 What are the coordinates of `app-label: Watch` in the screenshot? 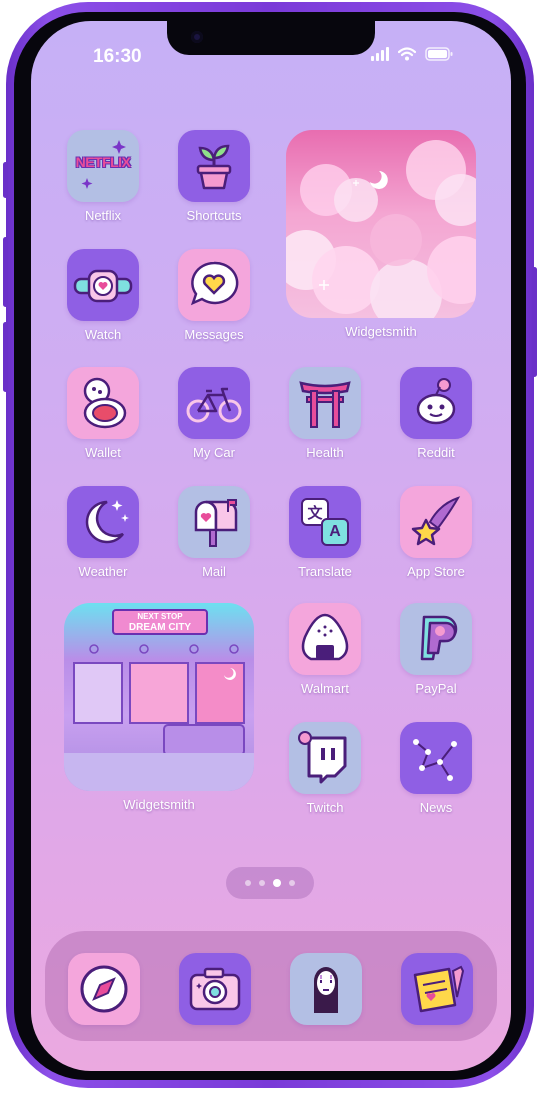 It's located at (103, 334).